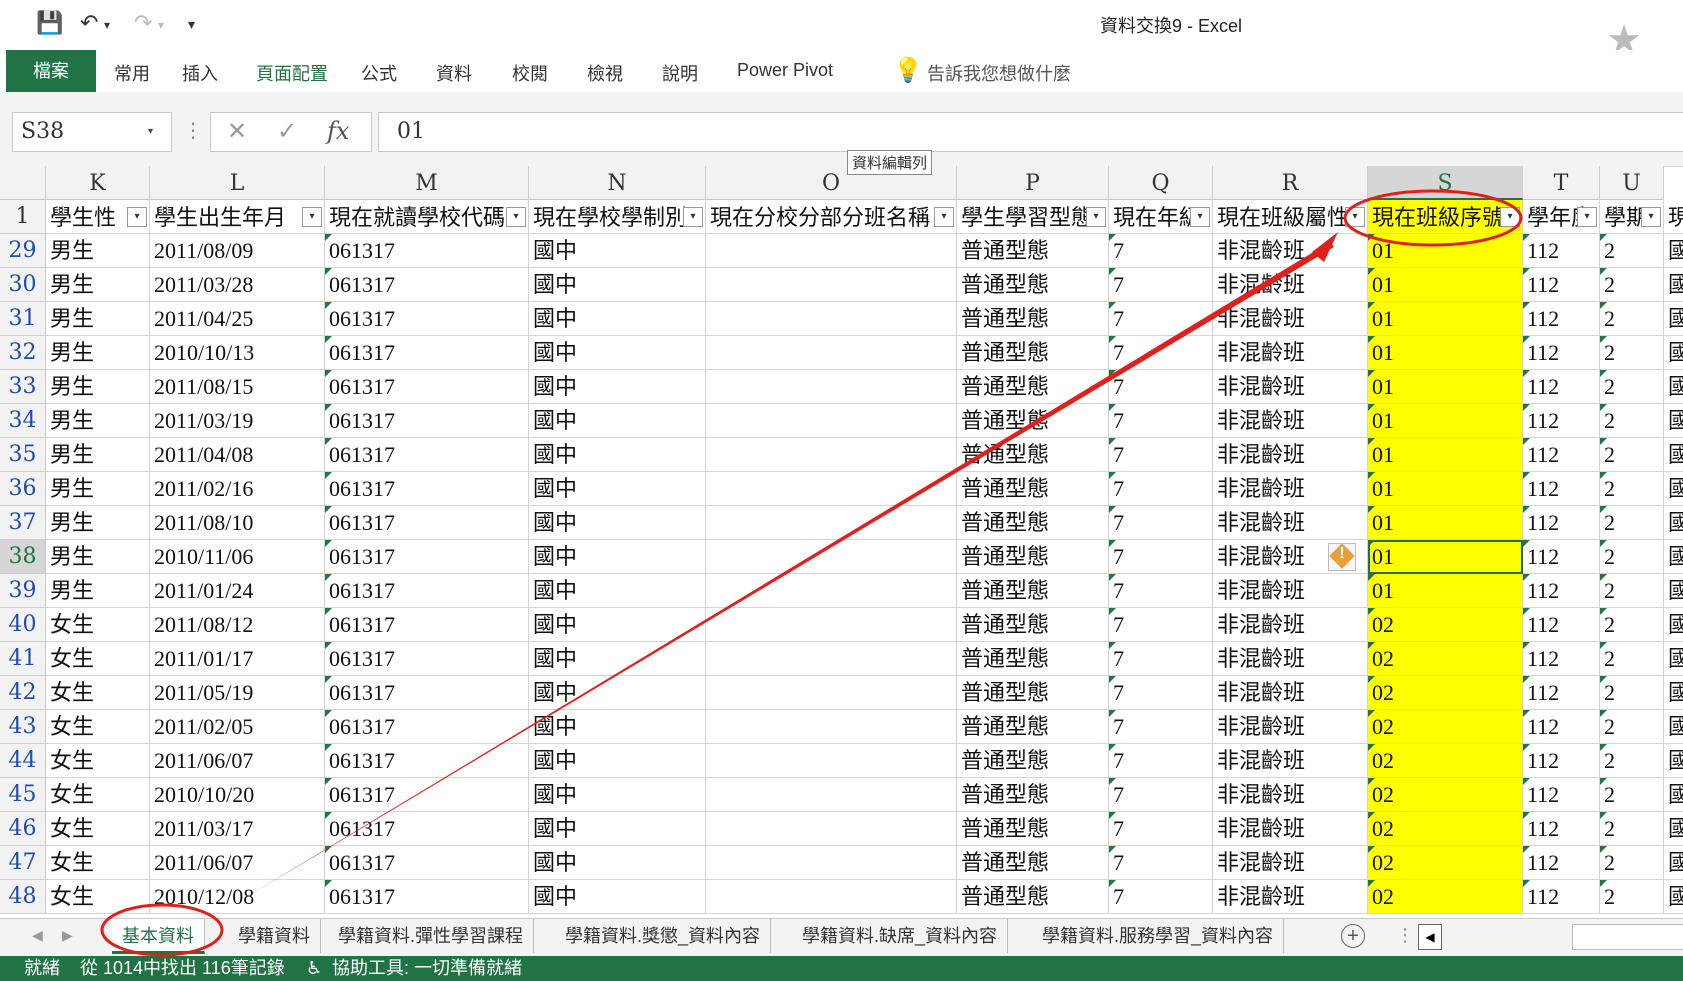 This screenshot has width=1683, height=981. I want to click on row-header: 43, so click(23, 727).